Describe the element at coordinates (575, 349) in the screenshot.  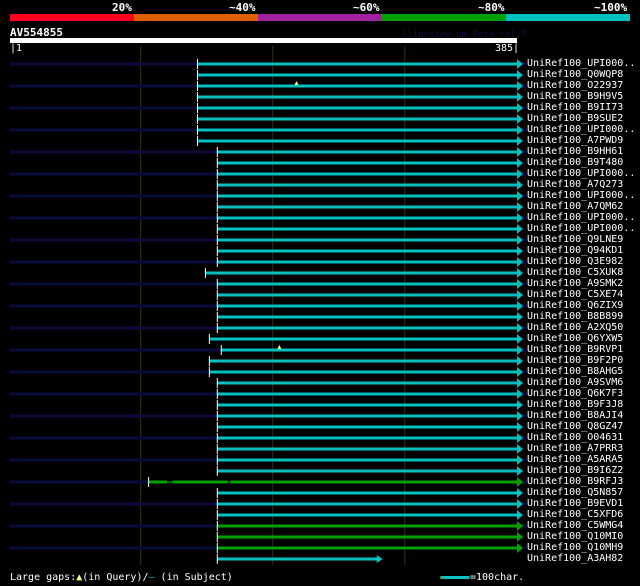
I see `hit-label: UniRef100_B9RVP1` at that location.